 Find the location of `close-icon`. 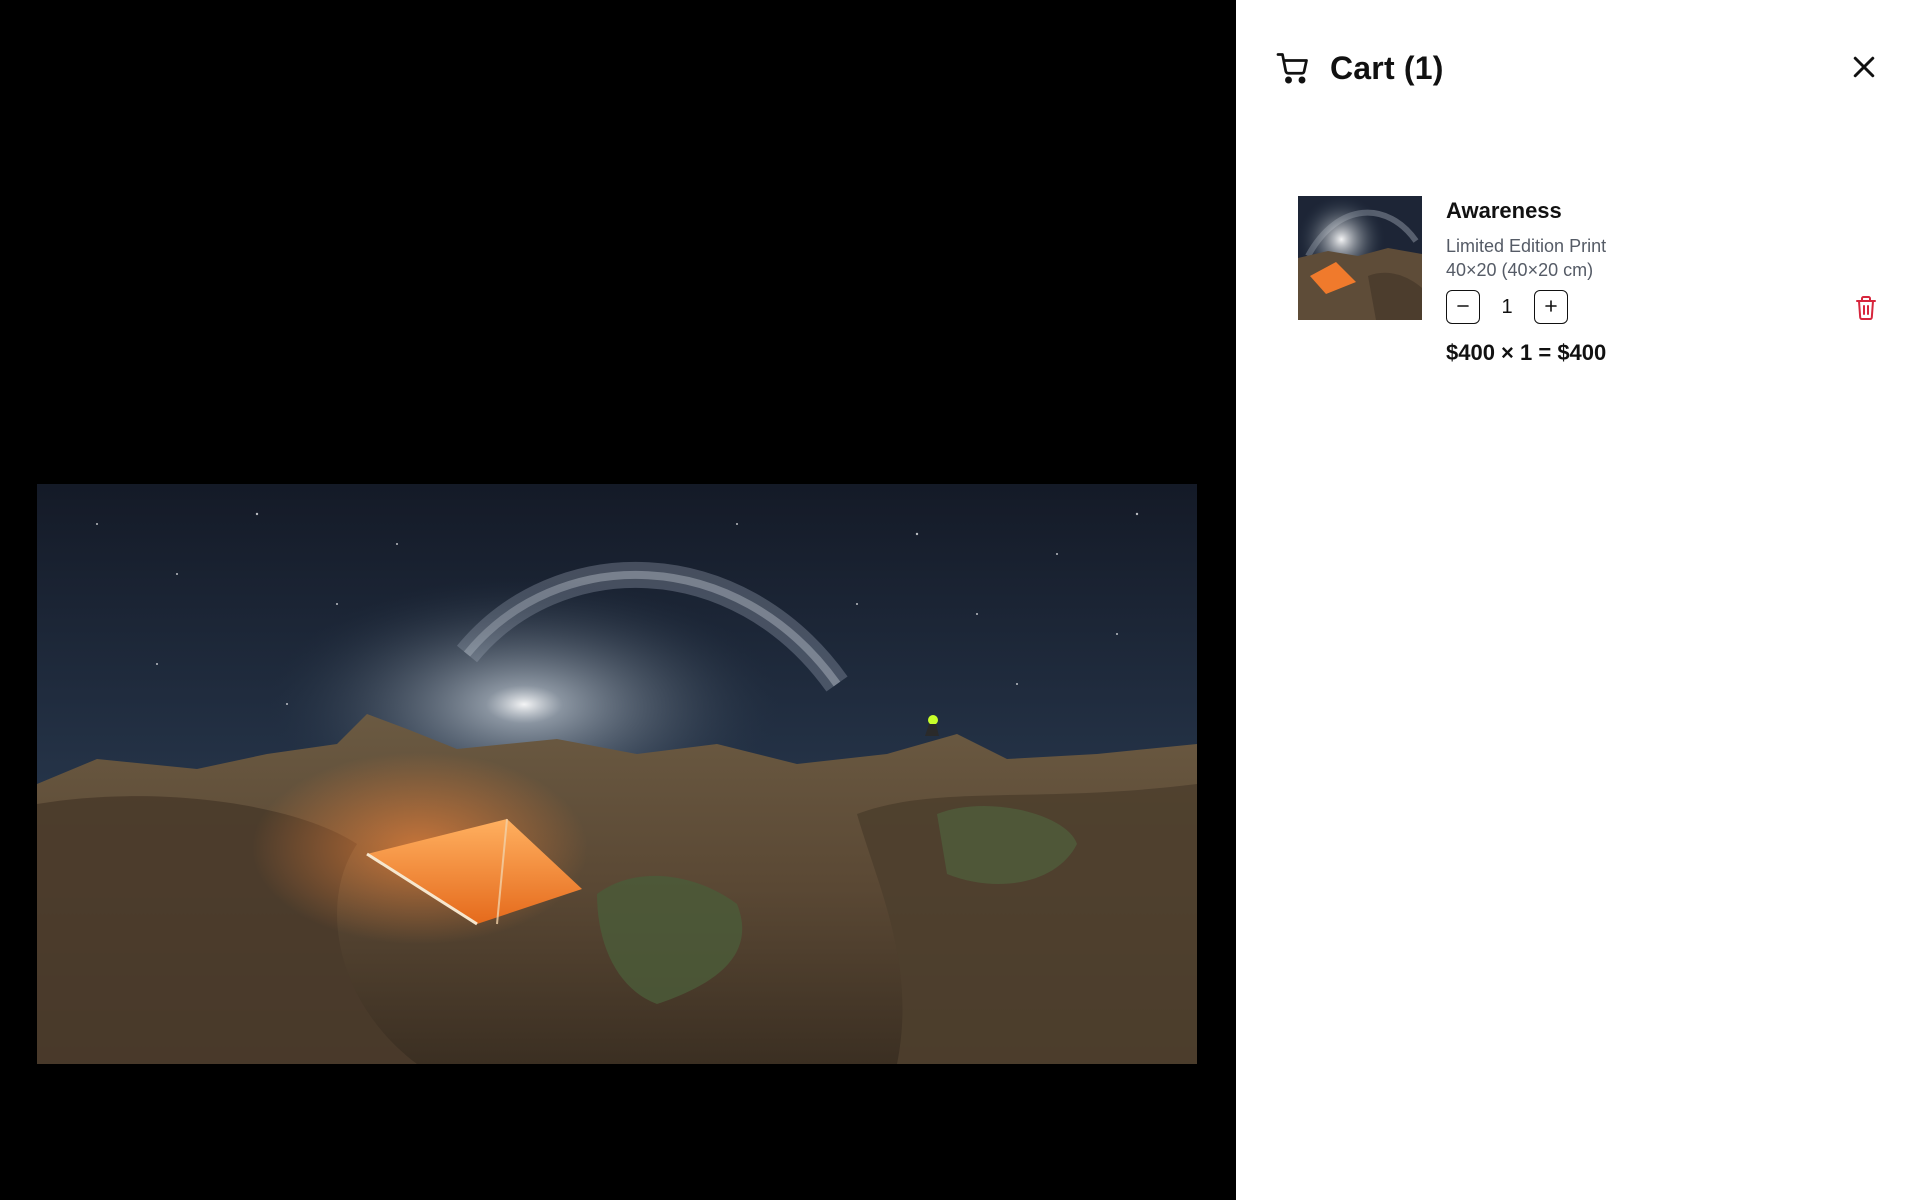

close-icon is located at coordinates (1864, 68).